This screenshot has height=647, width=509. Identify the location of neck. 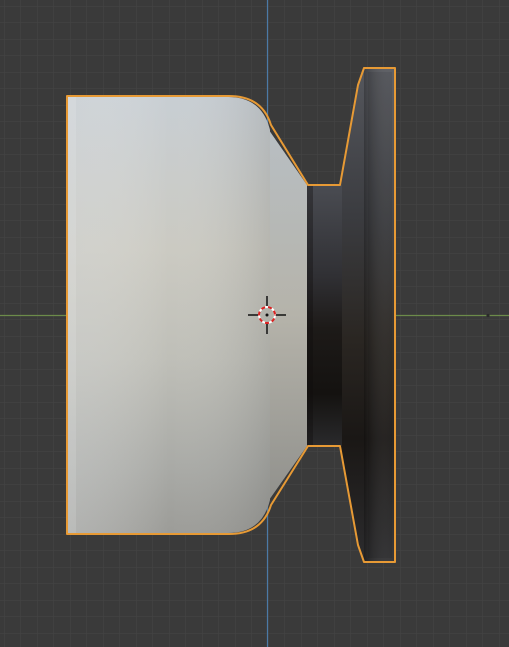
(323, 315).